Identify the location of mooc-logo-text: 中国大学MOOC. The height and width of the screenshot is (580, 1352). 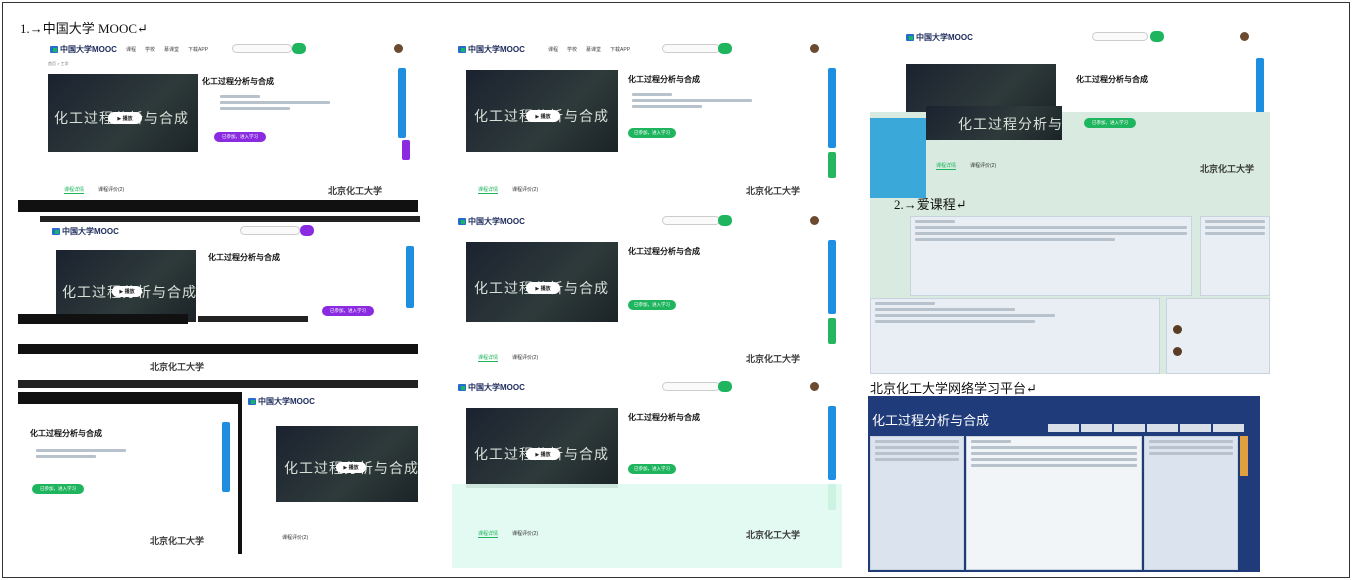
(496, 221).